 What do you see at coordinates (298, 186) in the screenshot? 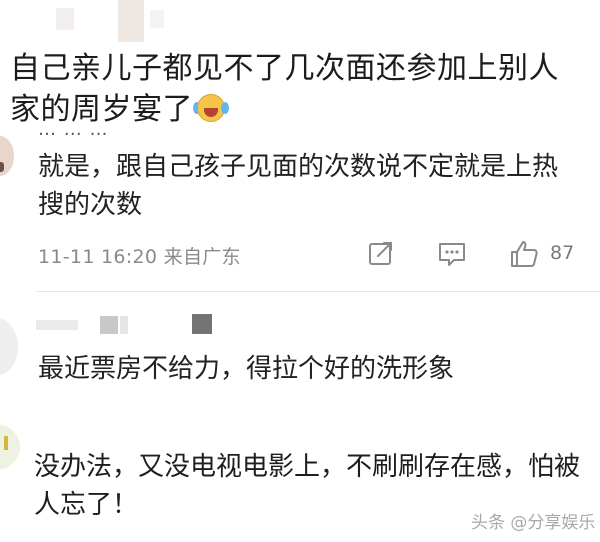
I see `reply-text: 就是，跟自己孩子见面的次数说不定就是上热搜的次数` at bounding box center [298, 186].